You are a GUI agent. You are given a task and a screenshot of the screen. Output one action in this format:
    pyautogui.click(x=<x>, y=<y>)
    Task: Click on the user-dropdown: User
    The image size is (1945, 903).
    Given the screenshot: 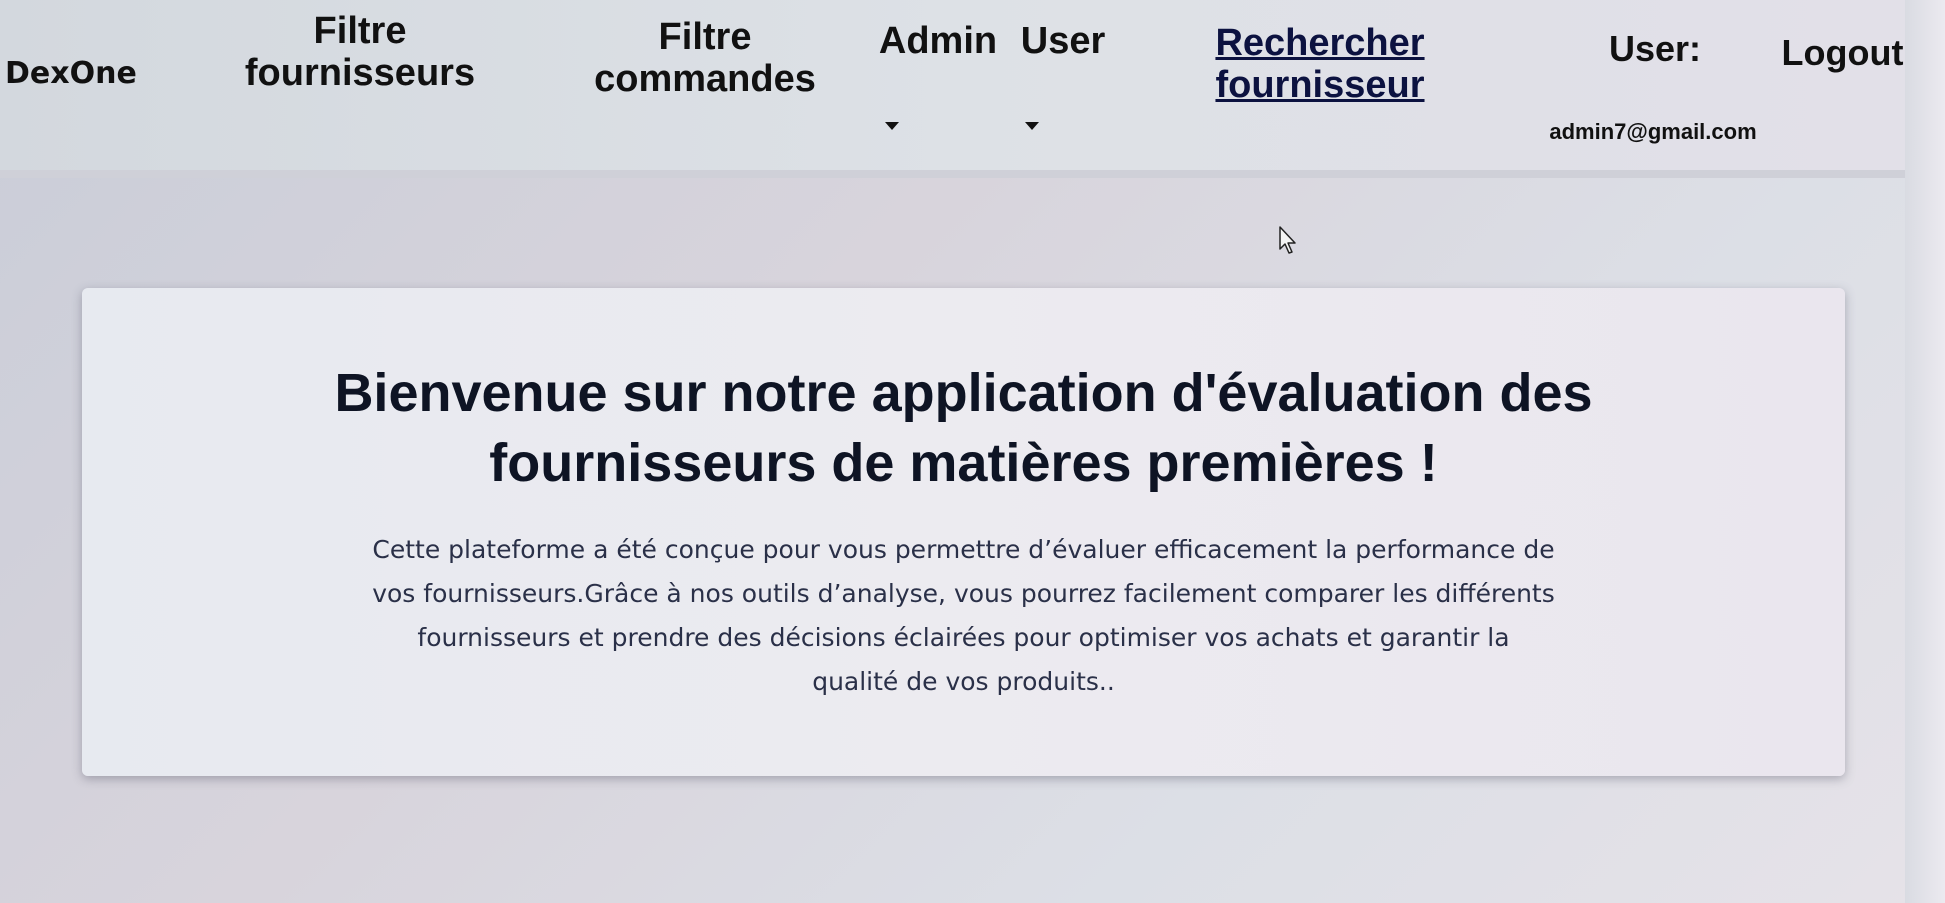 What is the action you would take?
    pyautogui.click(x=1063, y=41)
    